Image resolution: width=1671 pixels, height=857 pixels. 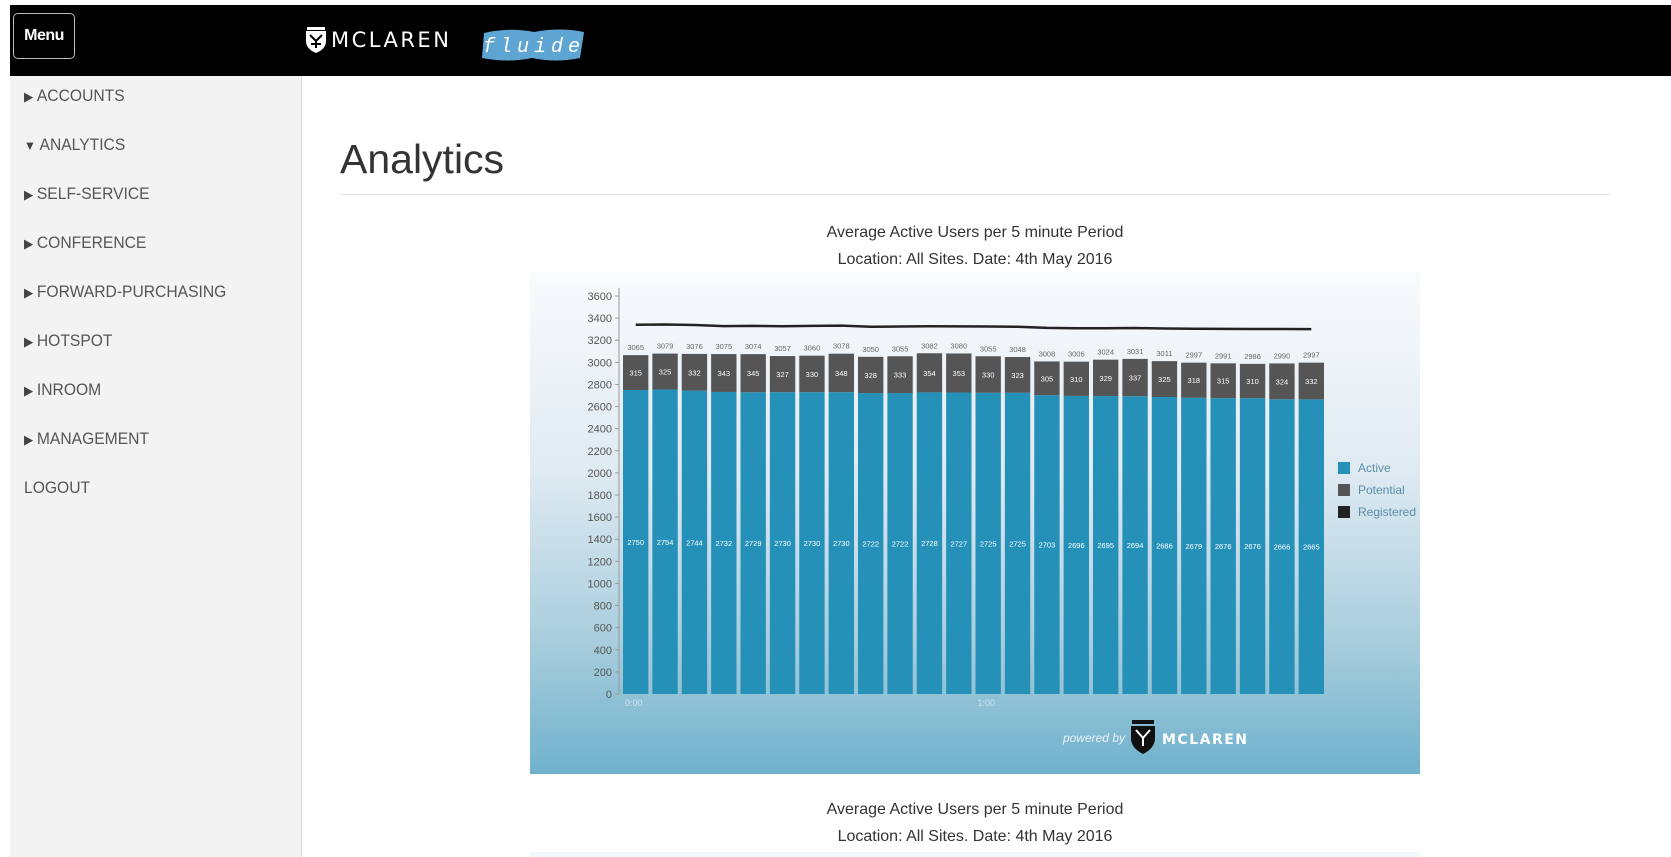 What do you see at coordinates (600, 363) in the screenshot?
I see `y-tick-label: 3000` at bounding box center [600, 363].